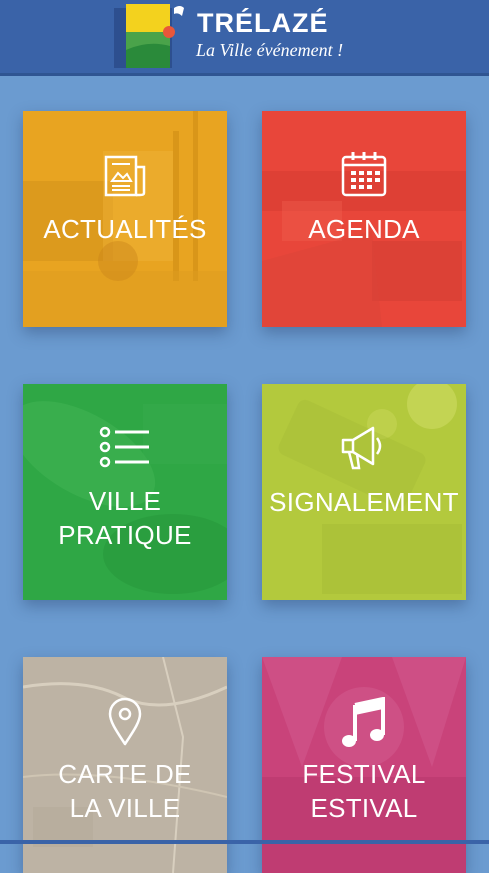 This screenshot has height=873, width=489. Describe the element at coordinates (125, 501) in the screenshot. I see `tile-label-line1: VILLE` at that location.